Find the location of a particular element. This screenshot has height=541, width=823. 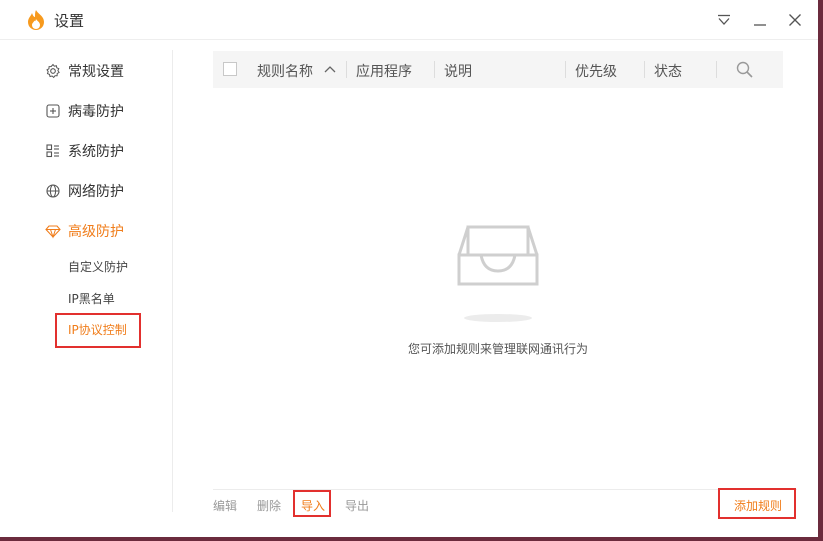

minimize-button is located at coordinates (760, 20).